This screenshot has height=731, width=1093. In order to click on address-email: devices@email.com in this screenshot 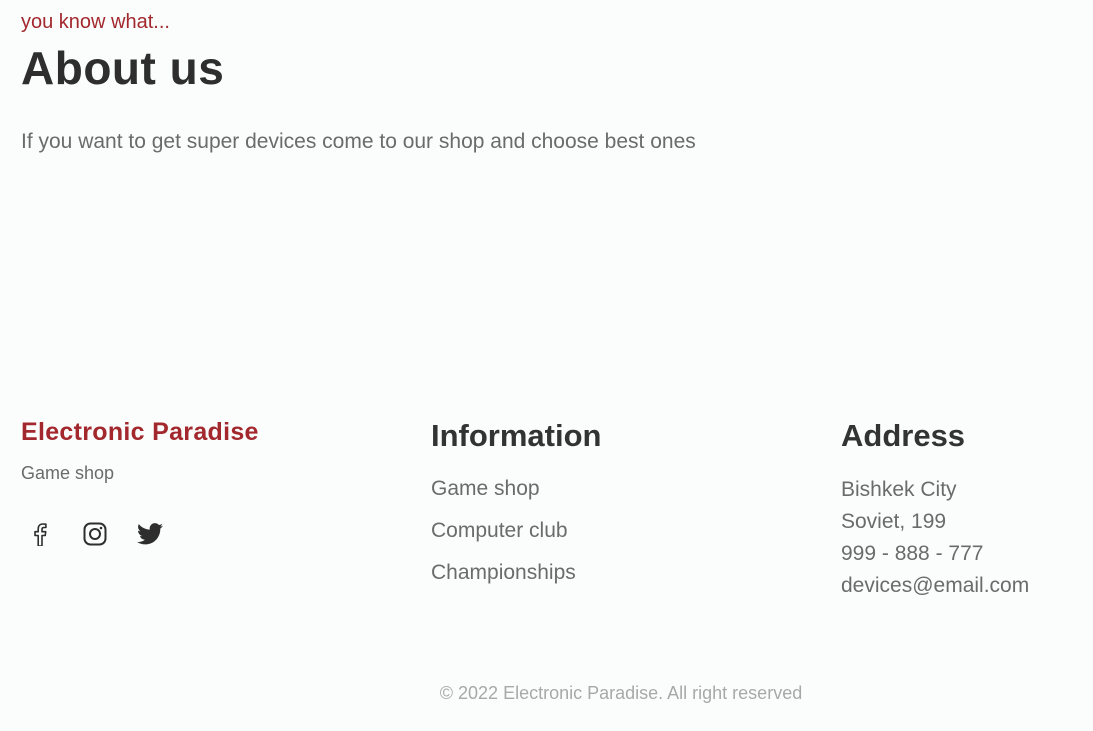, I will do `click(935, 585)`.